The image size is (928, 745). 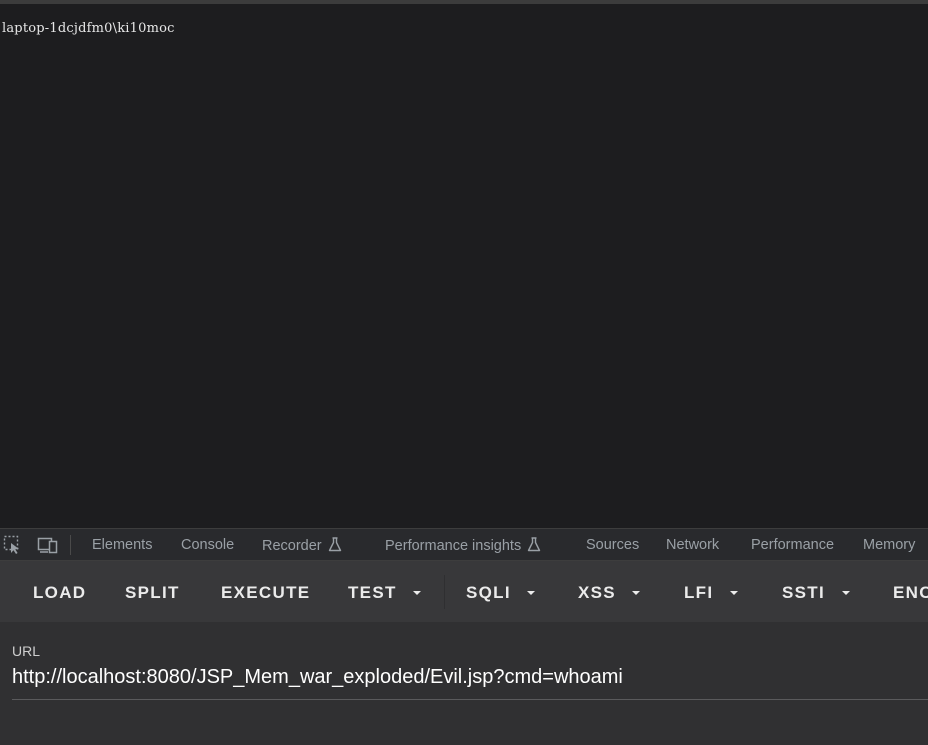 I want to click on tab-sources: Sources, so click(x=612, y=545).